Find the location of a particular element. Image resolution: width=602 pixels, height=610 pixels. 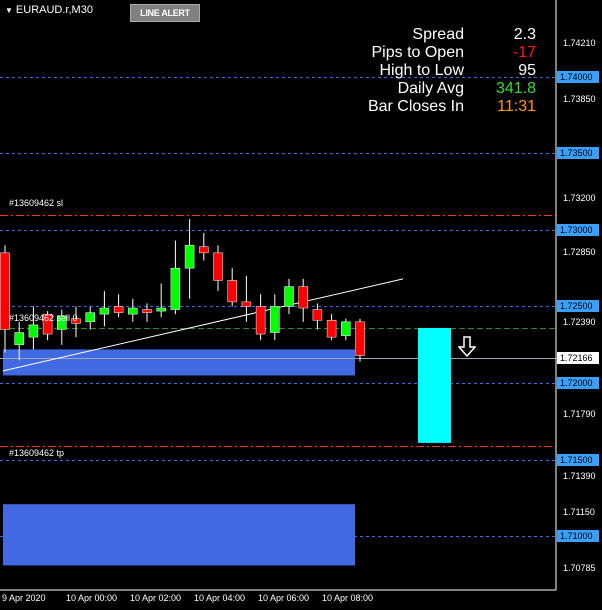

time-label: 9 Apr 2020 is located at coordinates (24, 598).